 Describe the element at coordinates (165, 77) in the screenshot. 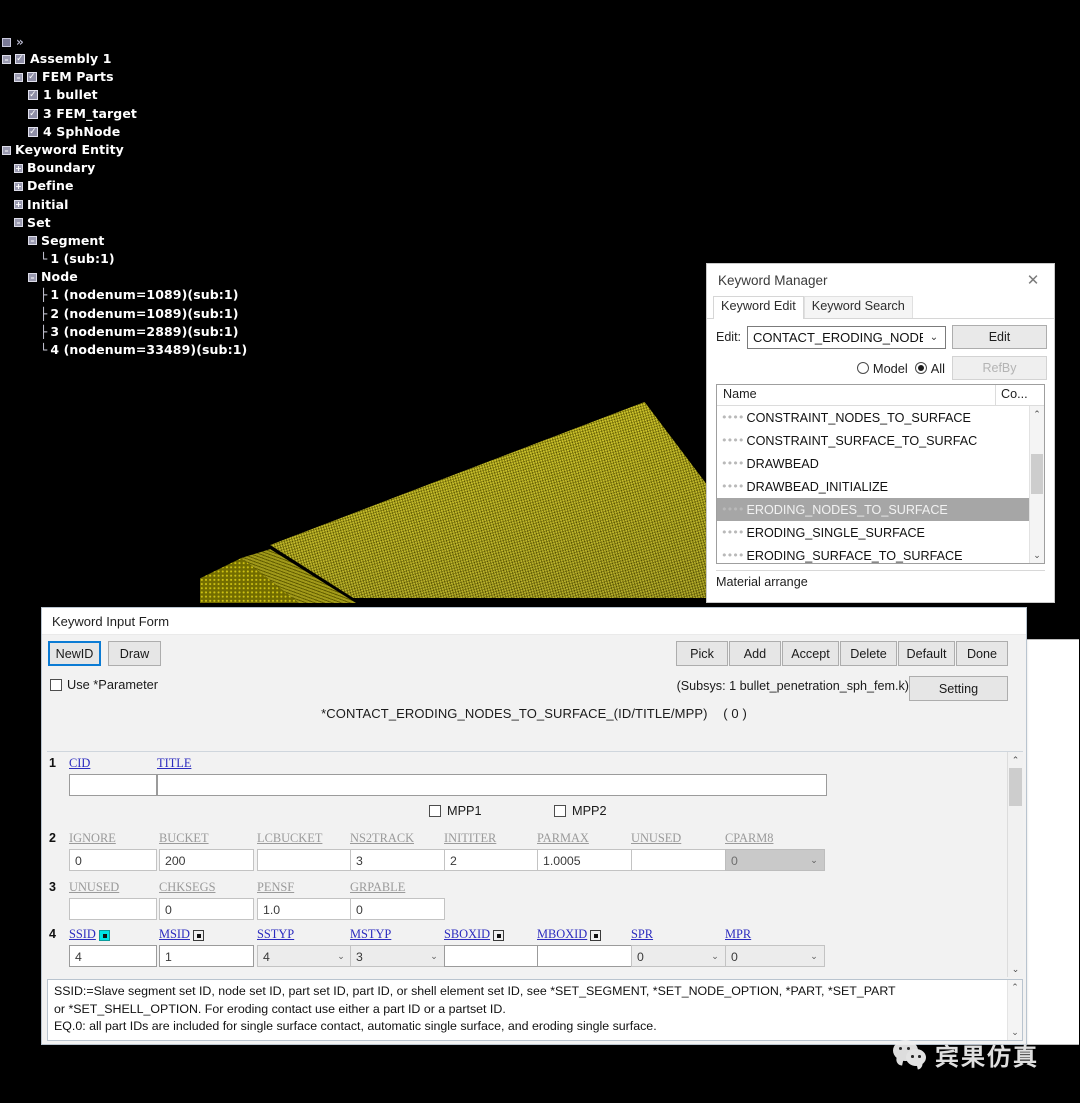

I see `tree-item-fem-parts: FEM Parts` at that location.